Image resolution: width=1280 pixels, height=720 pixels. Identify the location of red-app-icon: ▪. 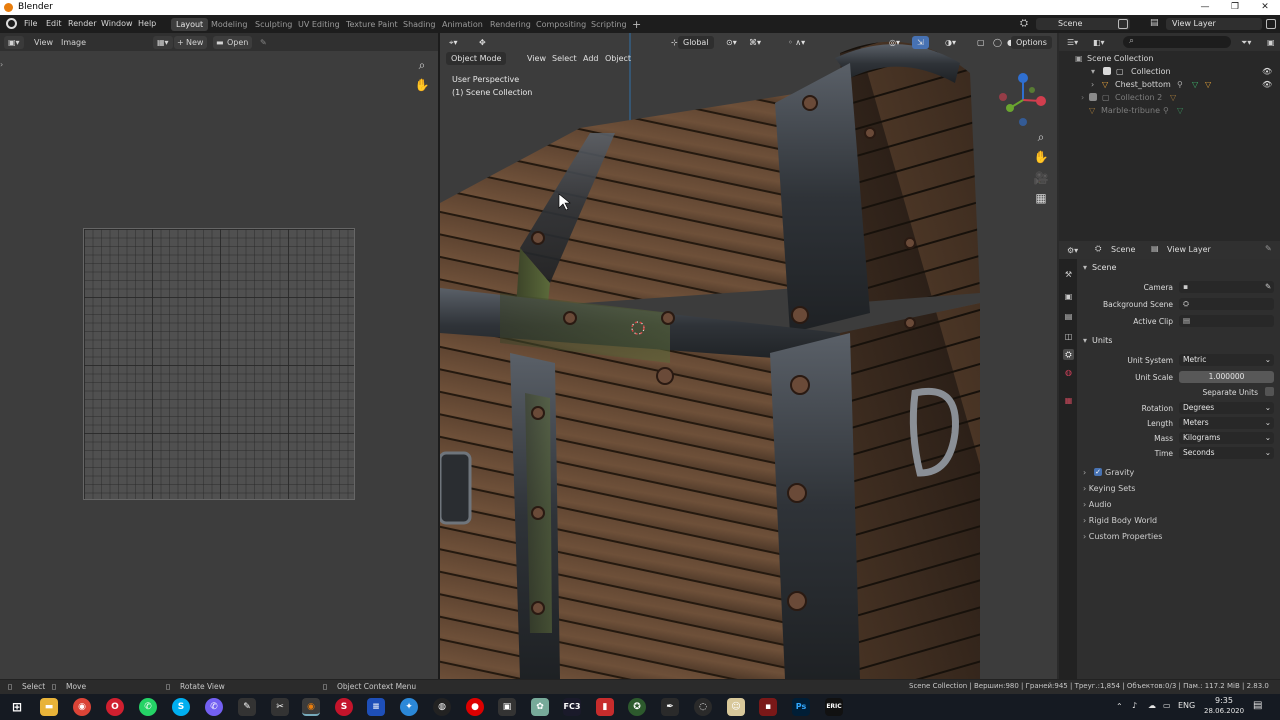
(768, 707).